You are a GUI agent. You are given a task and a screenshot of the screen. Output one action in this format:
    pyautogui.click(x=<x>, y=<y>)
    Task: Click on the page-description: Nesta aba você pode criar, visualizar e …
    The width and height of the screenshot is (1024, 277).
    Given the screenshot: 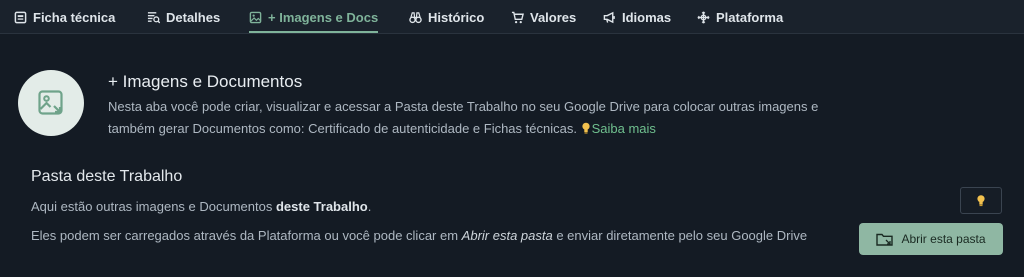 What is the action you would take?
    pyautogui.click(x=488, y=118)
    